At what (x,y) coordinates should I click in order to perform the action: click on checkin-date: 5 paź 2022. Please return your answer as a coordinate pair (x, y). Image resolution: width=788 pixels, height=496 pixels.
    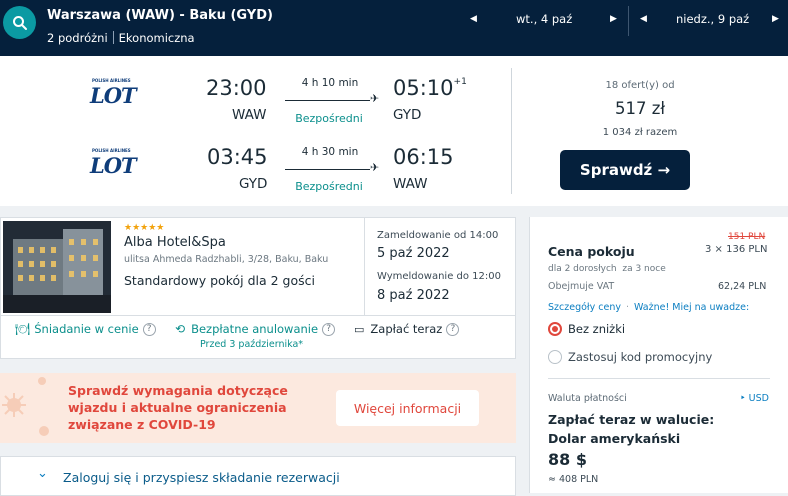
    Looking at the image, I should click on (413, 253).